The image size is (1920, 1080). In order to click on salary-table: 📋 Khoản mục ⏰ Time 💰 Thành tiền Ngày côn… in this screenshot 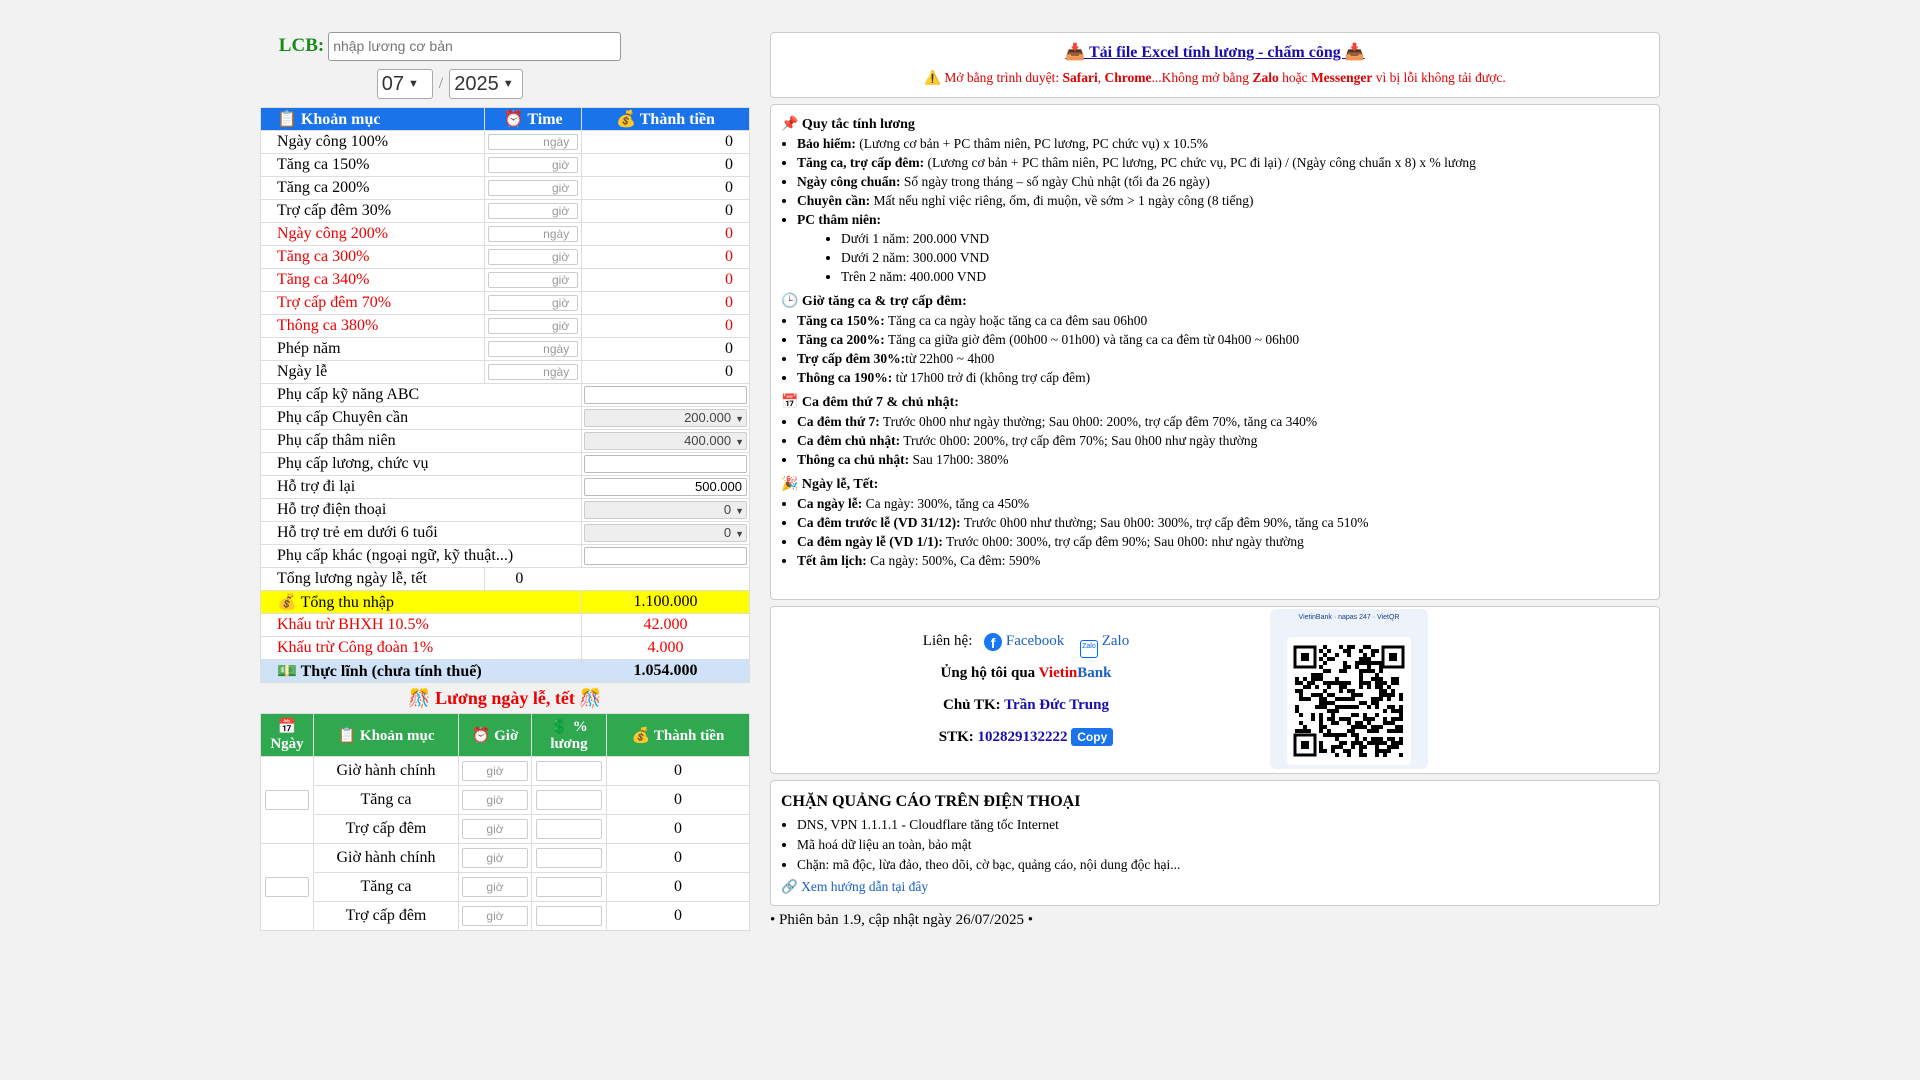, I will do `click(504, 395)`.